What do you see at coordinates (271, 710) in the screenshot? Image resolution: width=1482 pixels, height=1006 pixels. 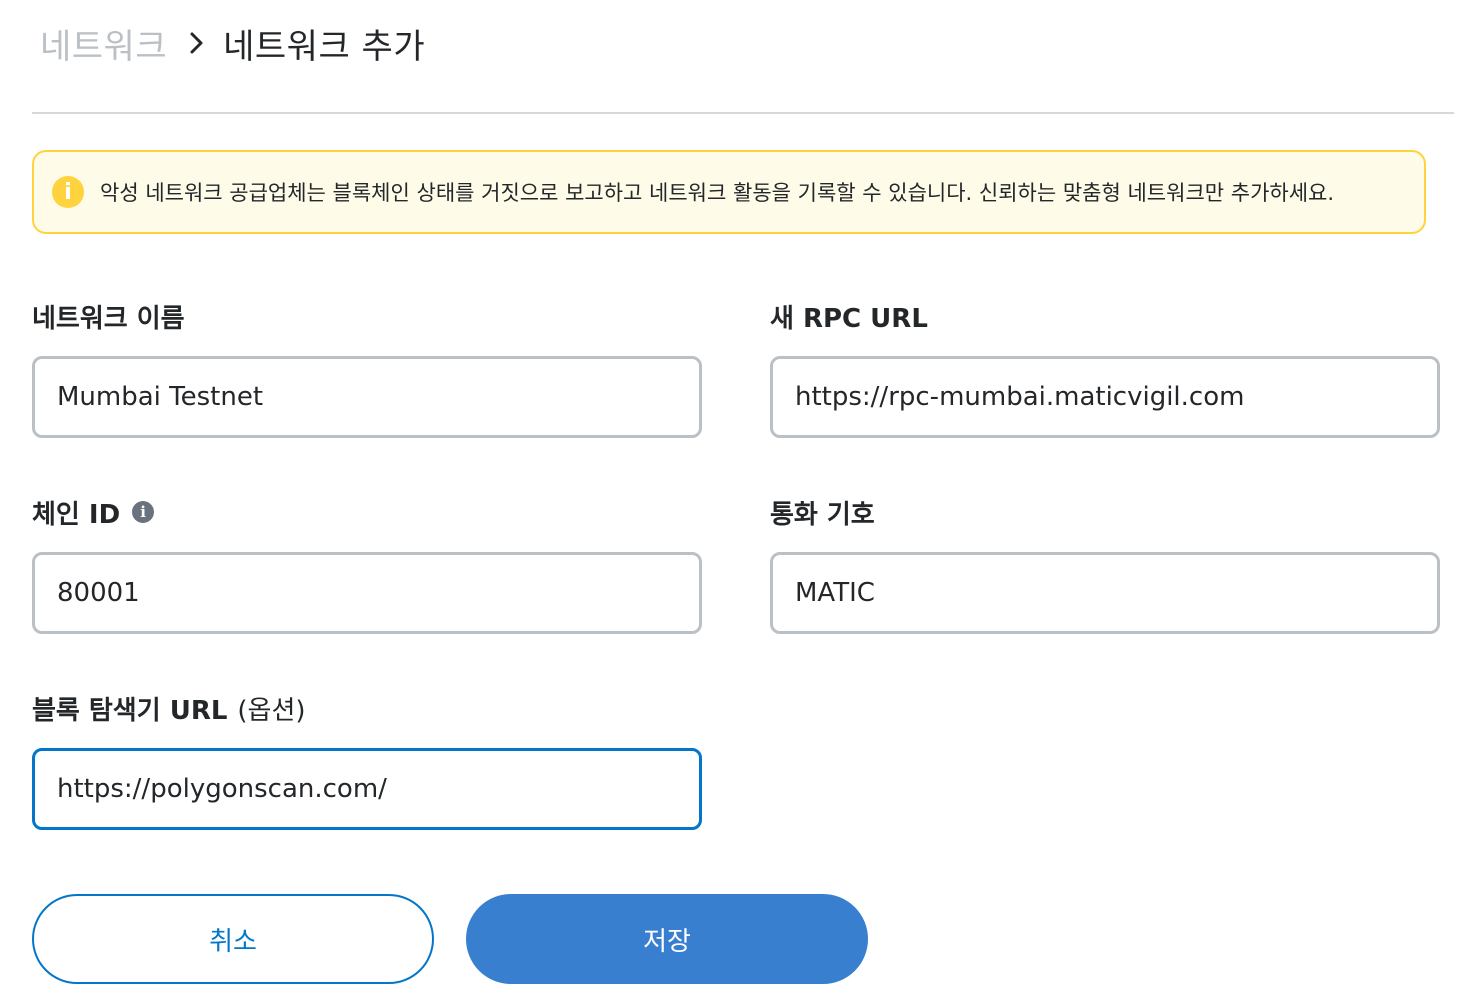 I see `optional-label: (옵션)` at bounding box center [271, 710].